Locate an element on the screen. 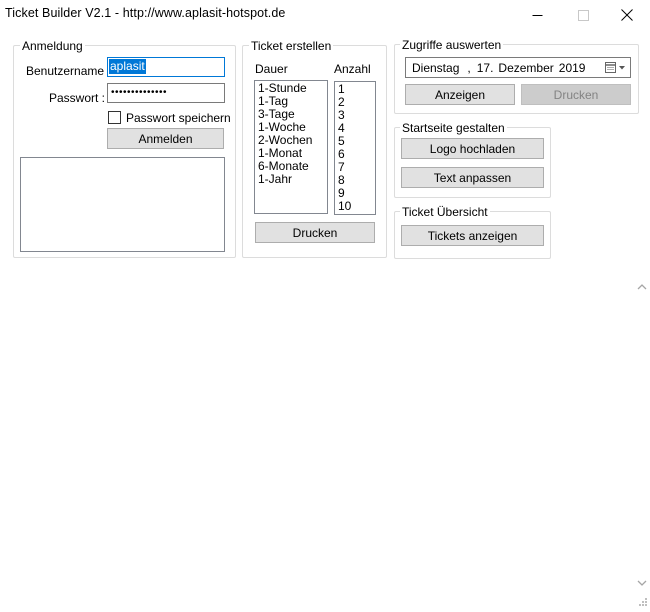 This screenshot has width=650, height=612. password-input: •••••••••••••• is located at coordinates (166, 93).